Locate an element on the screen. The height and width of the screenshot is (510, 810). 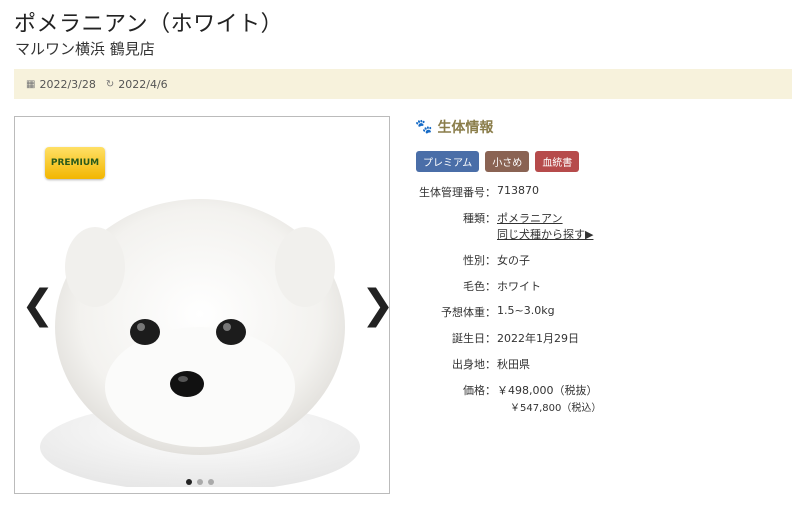
refresh-icon: ↻ is located at coordinates (110, 84).